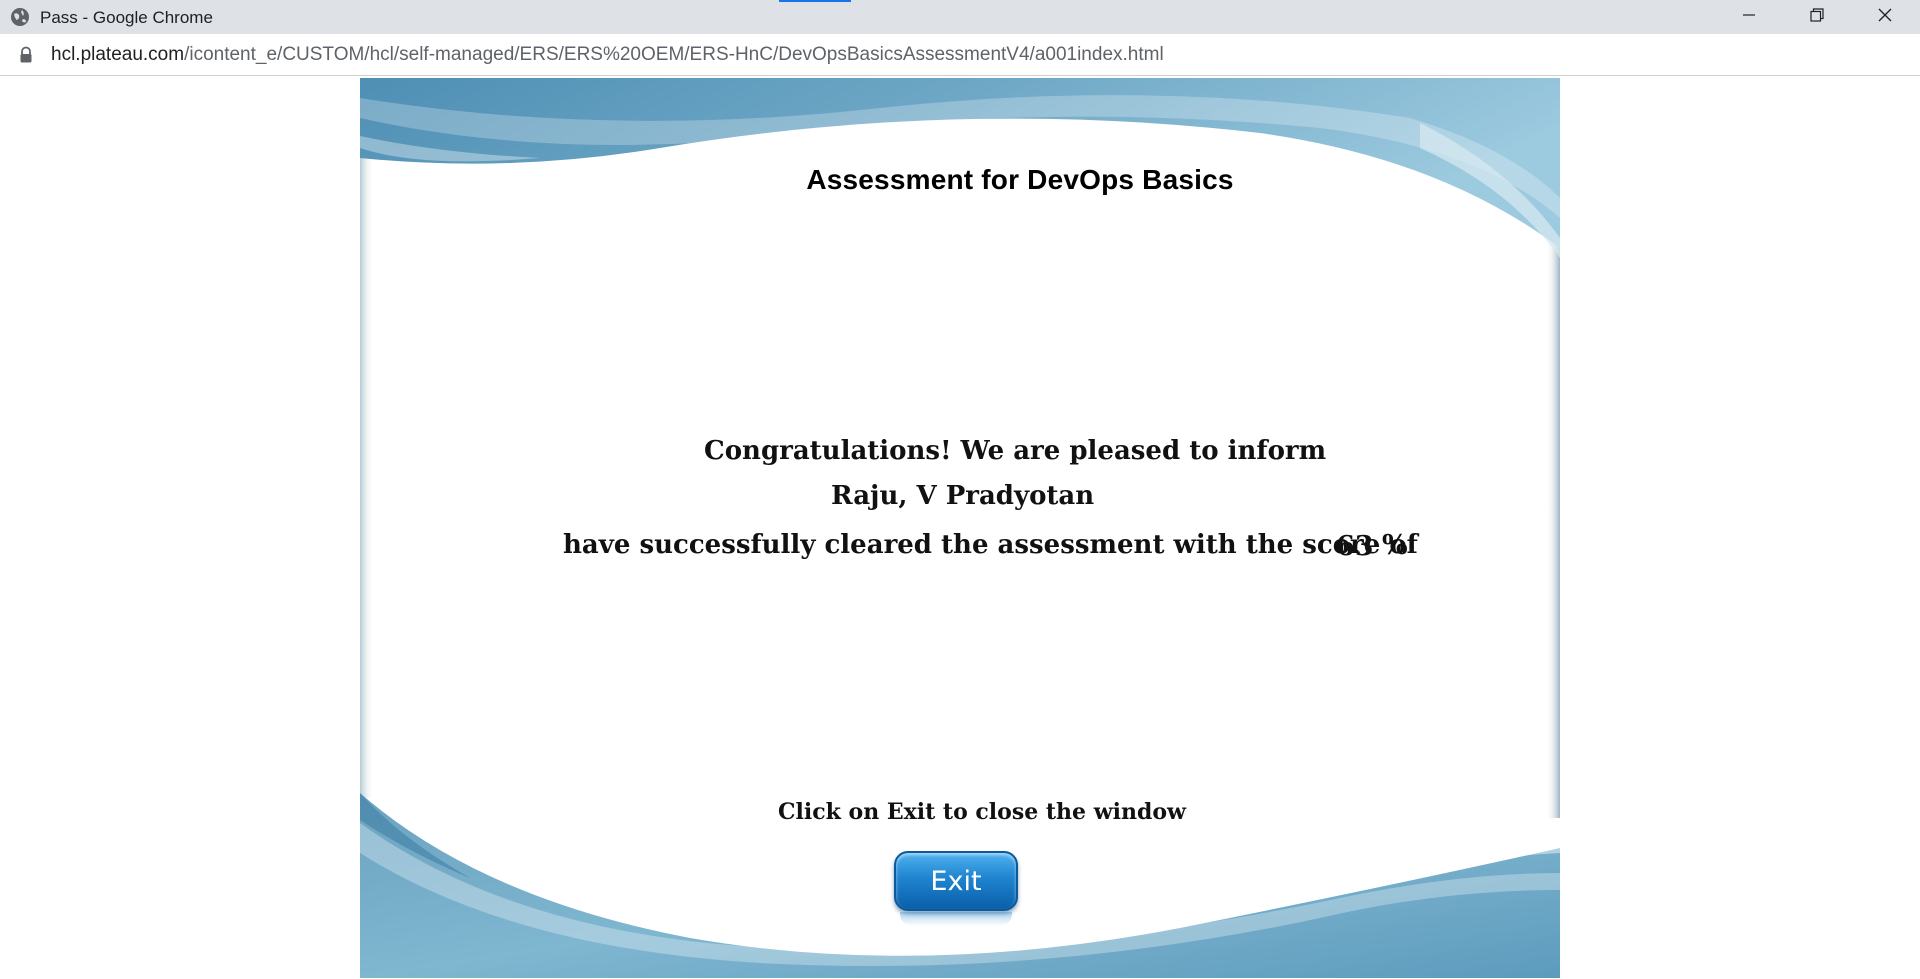 The image size is (1920, 979). What do you see at coordinates (815, 1) in the screenshot?
I see `active-tab-indicator` at bounding box center [815, 1].